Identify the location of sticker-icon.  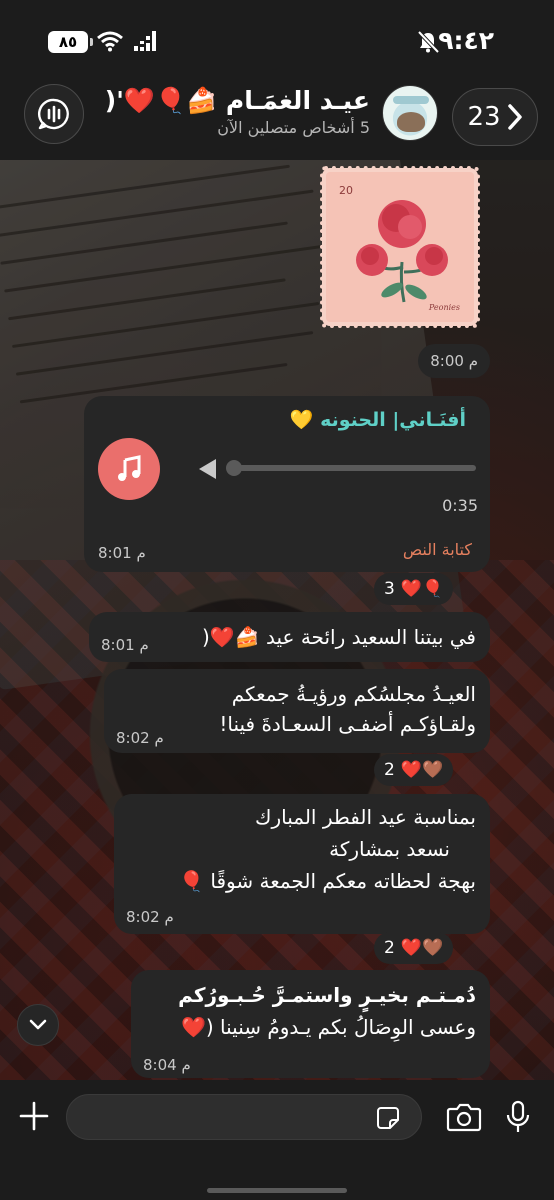
(388, 1118).